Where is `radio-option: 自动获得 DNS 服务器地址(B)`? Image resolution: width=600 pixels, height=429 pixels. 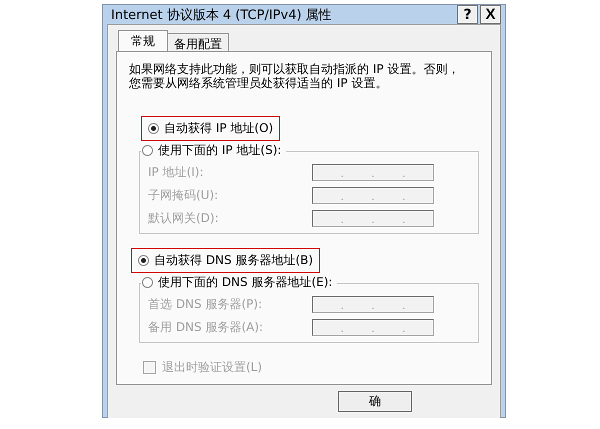
radio-option: 自动获得 DNS 服务器地址(B) is located at coordinates (225, 260).